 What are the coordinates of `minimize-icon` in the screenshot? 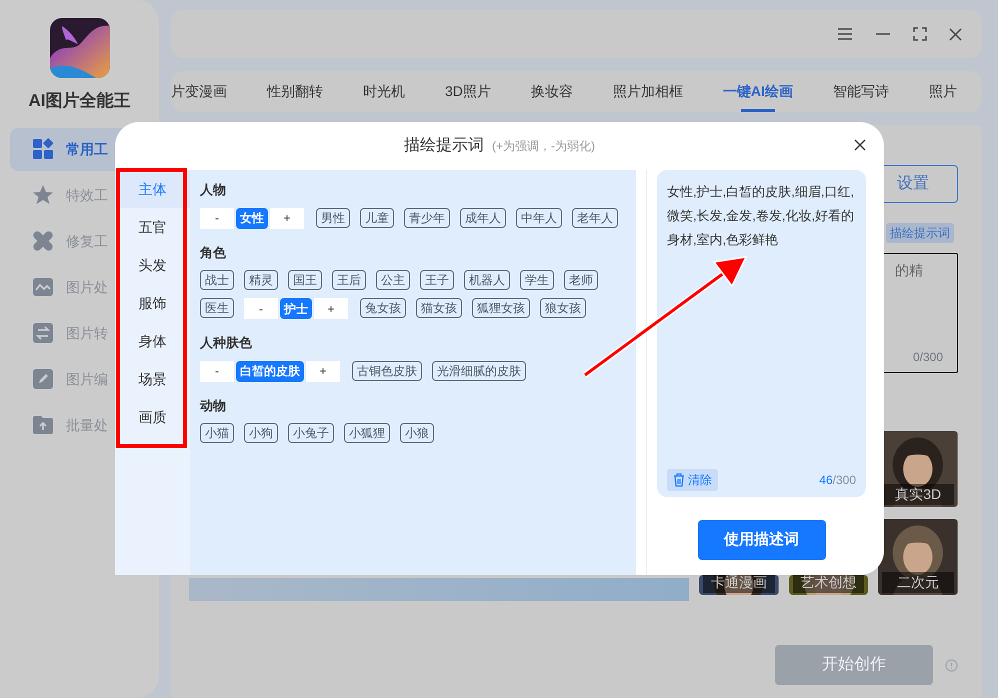 It's located at (883, 34).